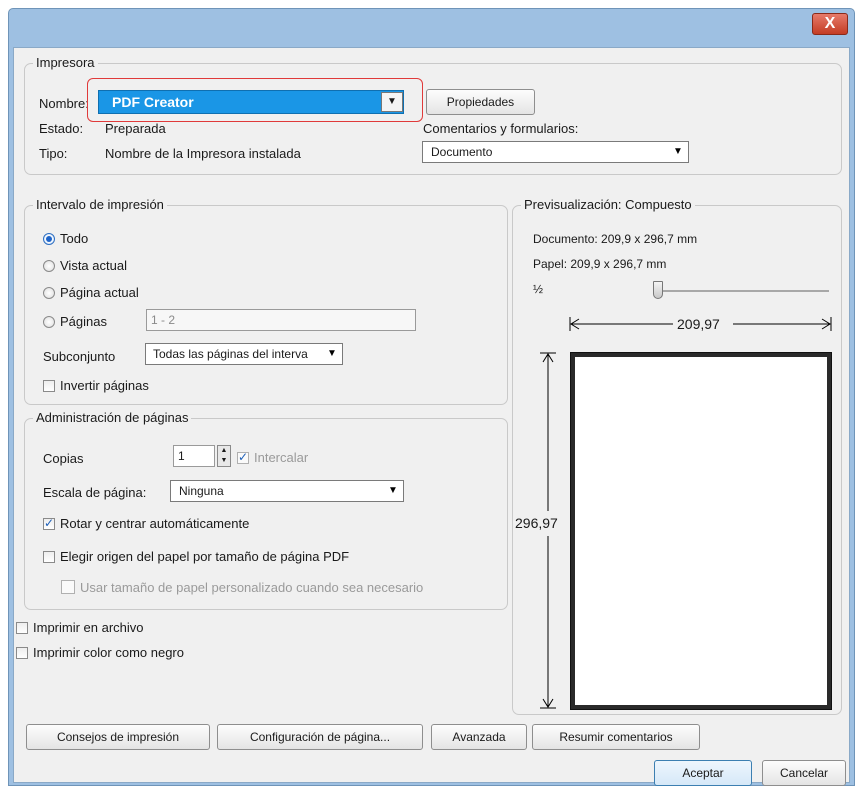 The width and height of the screenshot is (857, 787). I want to click on printer-legend: Impresora, so click(65, 63).